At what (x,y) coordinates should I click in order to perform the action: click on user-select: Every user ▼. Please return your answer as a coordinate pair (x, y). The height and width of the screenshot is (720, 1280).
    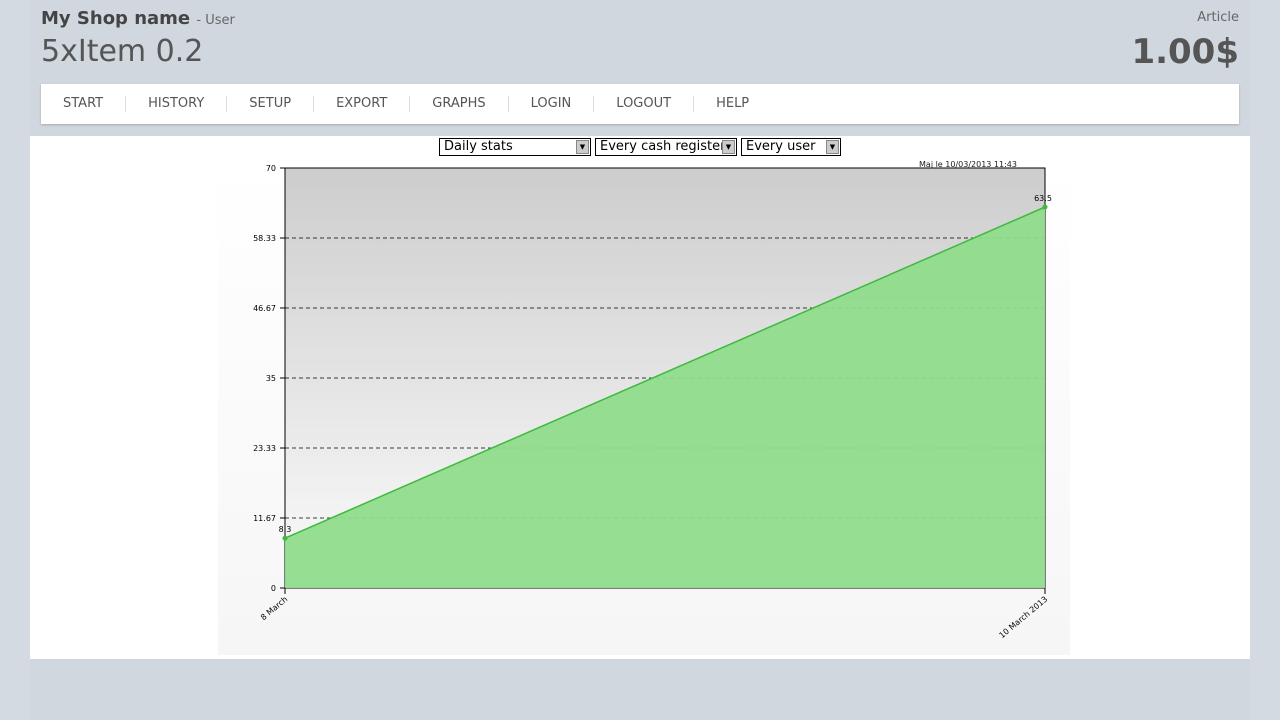
    Looking at the image, I should click on (791, 147).